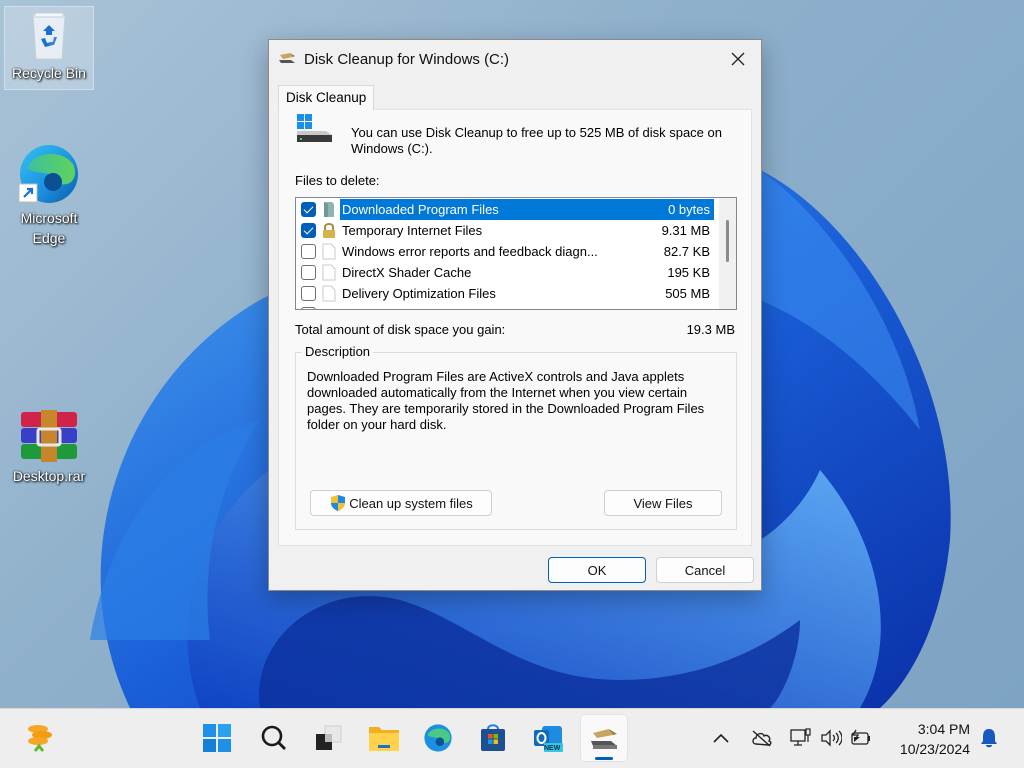 The width and height of the screenshot is (1024, 768). What do you see at coordinates (419, 293) in the screenshot?
I see `file-name: Delivery Optimization Files` at bounding box center [419, 293].